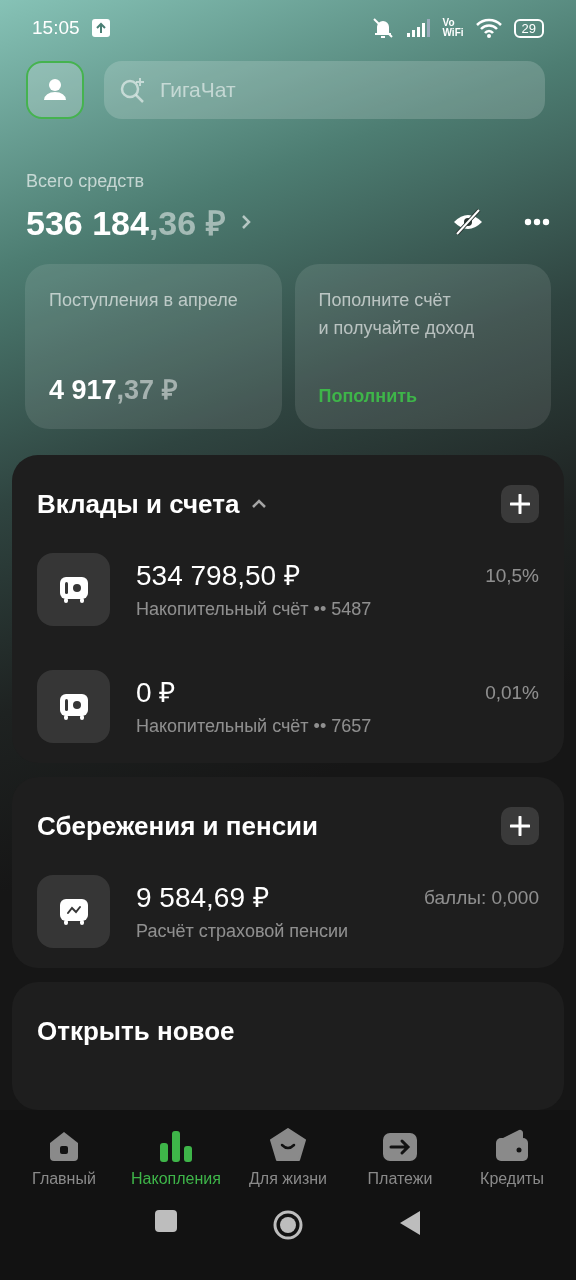 Image resolution: width=576 pixels, height=1280 pixels. What do you see at coordinates (512, 1145) in the screenshot?
I see `wallet-icon` at bounding box center [512, 1145].